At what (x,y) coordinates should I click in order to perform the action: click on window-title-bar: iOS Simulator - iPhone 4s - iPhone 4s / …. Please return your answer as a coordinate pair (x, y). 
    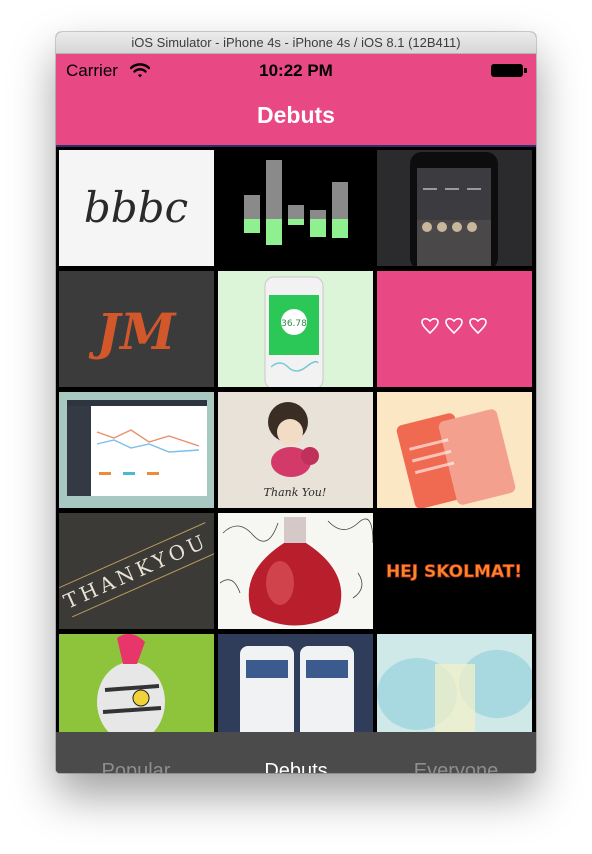
    Looking at the image, I should click on (296, 43).